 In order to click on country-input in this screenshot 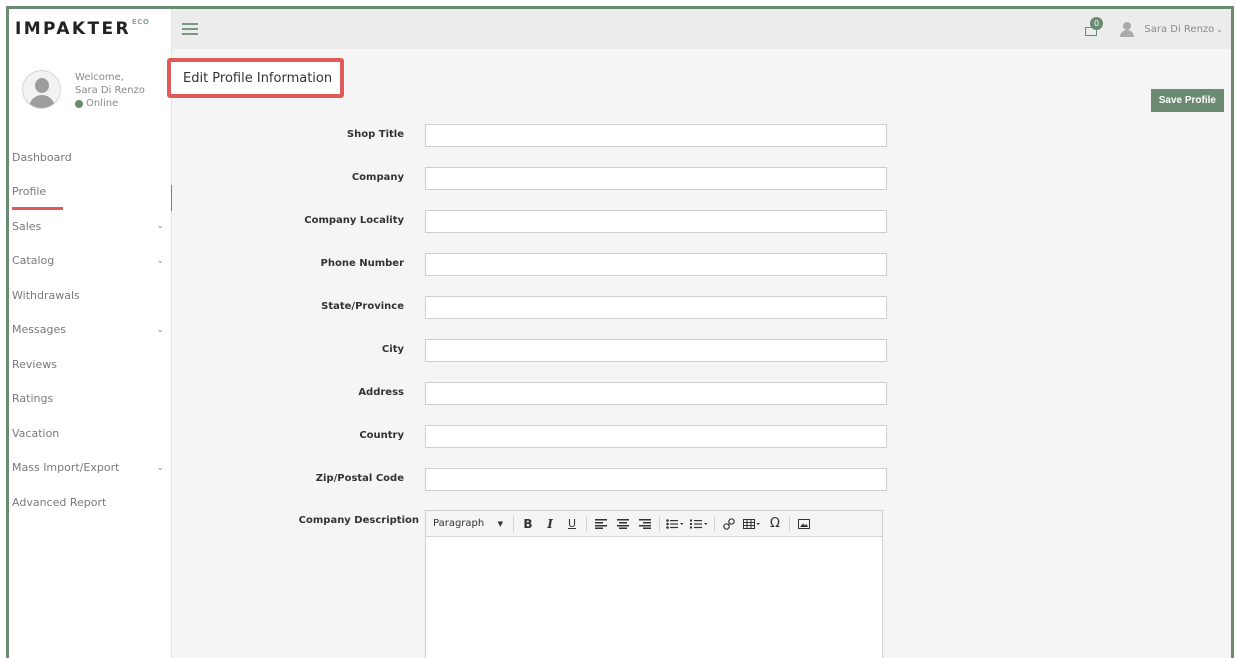, I will do `click(656, 436)`.